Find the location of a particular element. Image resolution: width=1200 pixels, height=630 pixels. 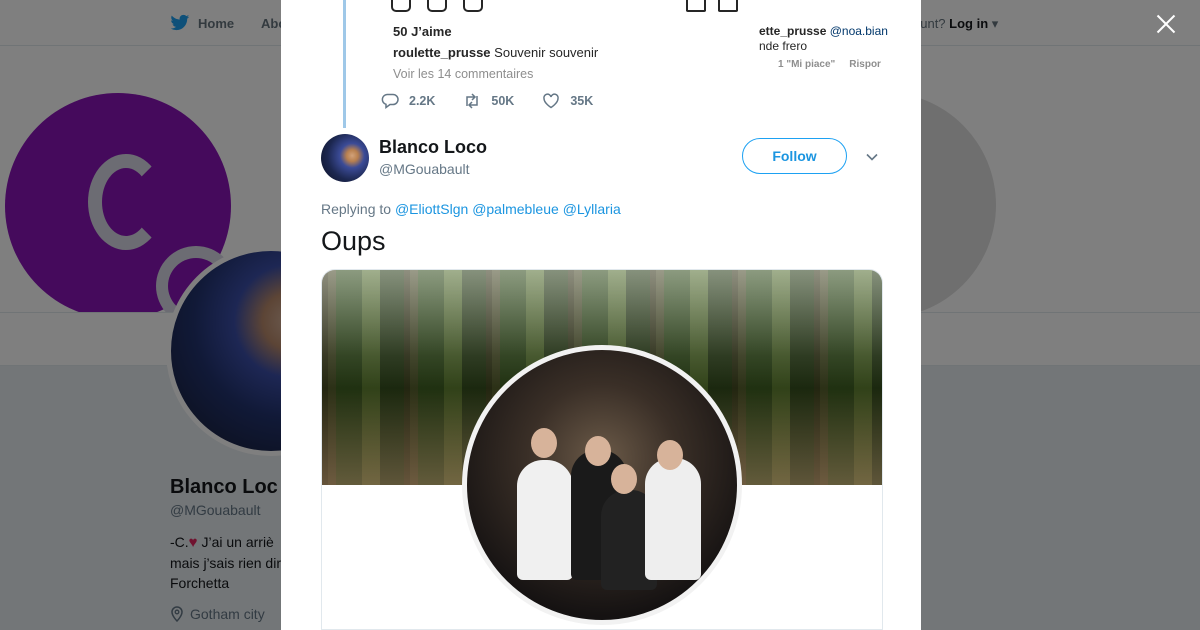

author-avatar is located at coordinates (345, 158).